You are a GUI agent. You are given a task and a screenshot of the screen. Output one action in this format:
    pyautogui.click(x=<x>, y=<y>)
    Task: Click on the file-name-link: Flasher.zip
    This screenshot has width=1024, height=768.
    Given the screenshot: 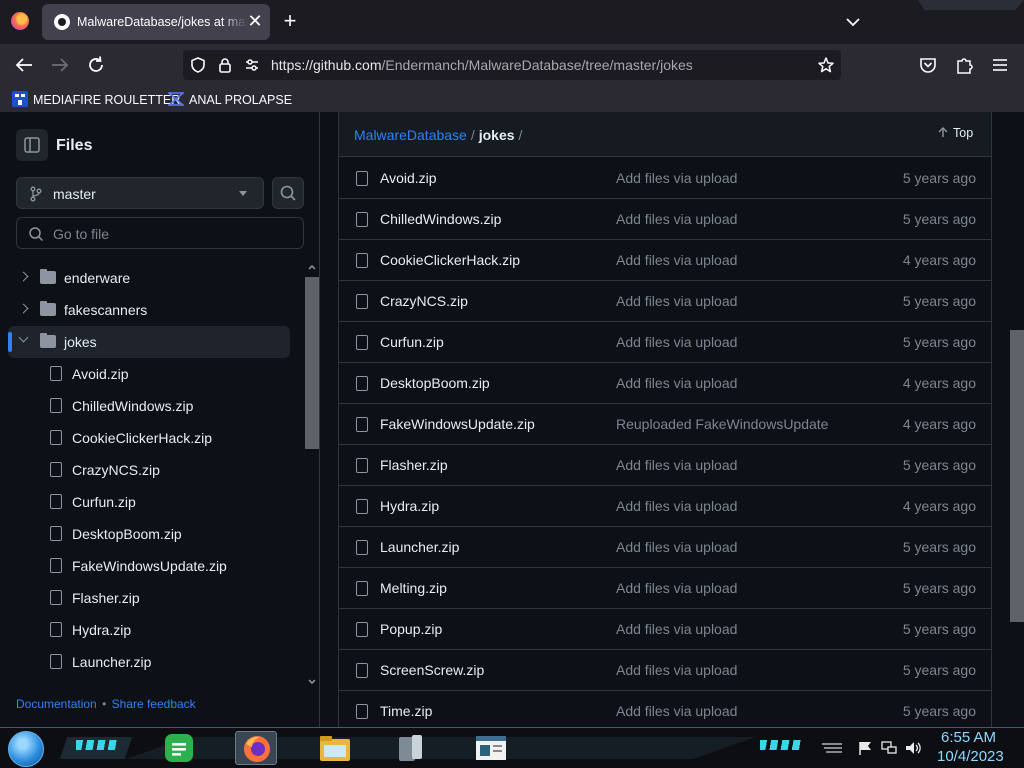 What is the action you would take?
    pyautogui.click(x=414, y=465)
    